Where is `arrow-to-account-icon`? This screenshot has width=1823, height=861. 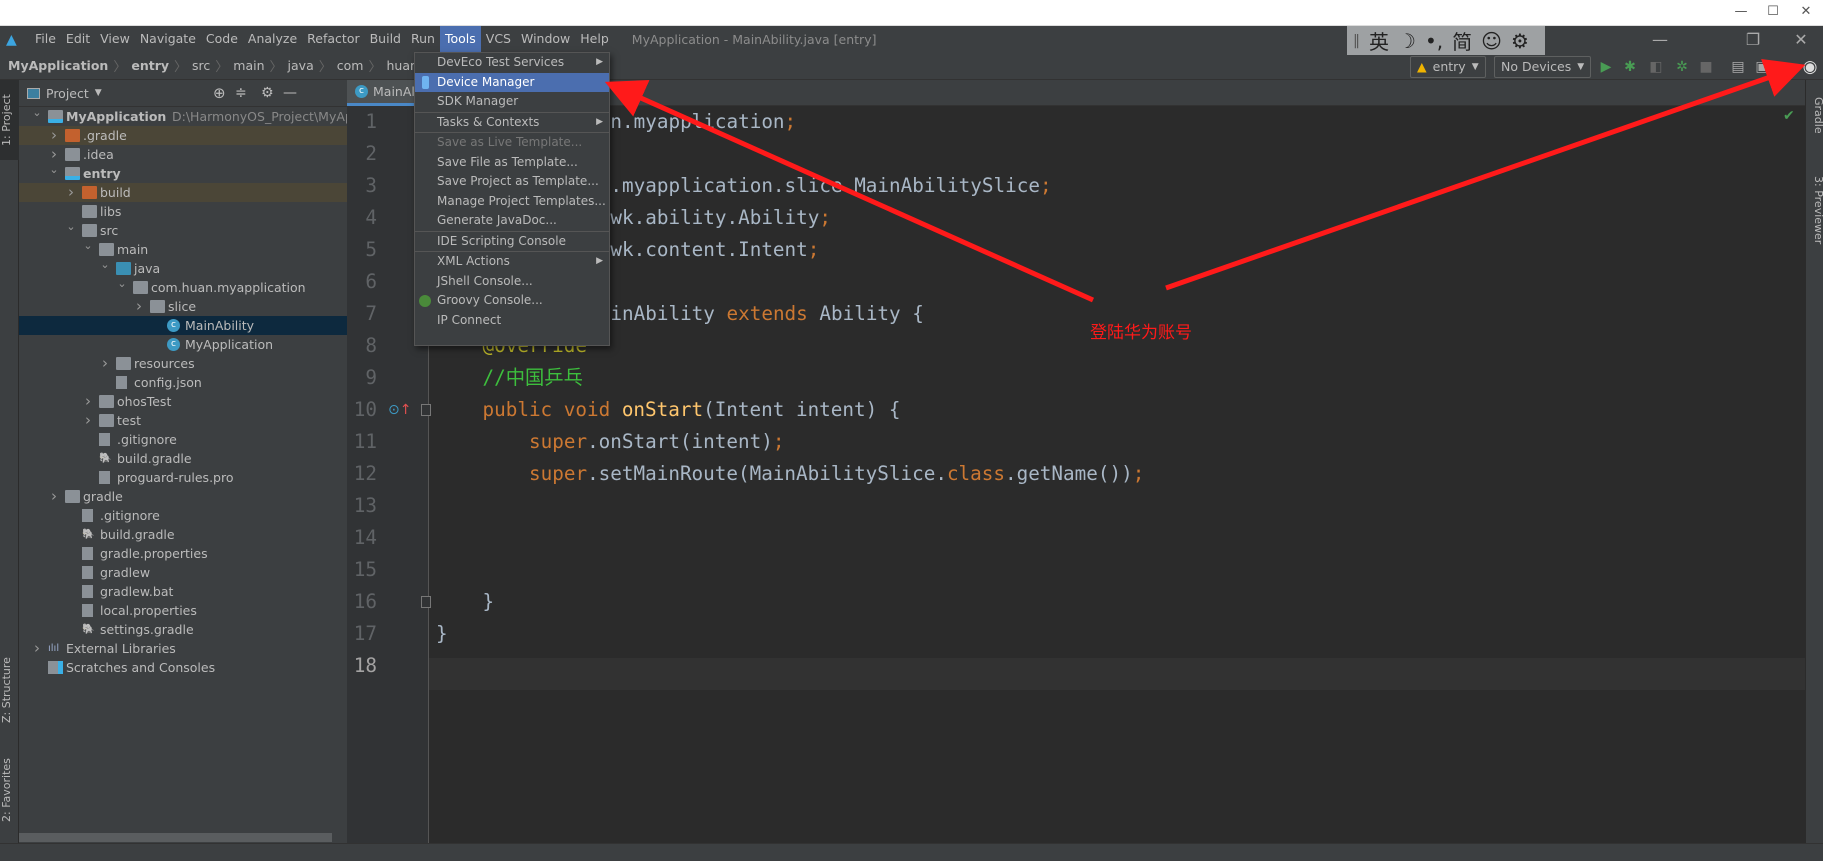 arrow-to-account-icon is located at coordinates (1485, 175).